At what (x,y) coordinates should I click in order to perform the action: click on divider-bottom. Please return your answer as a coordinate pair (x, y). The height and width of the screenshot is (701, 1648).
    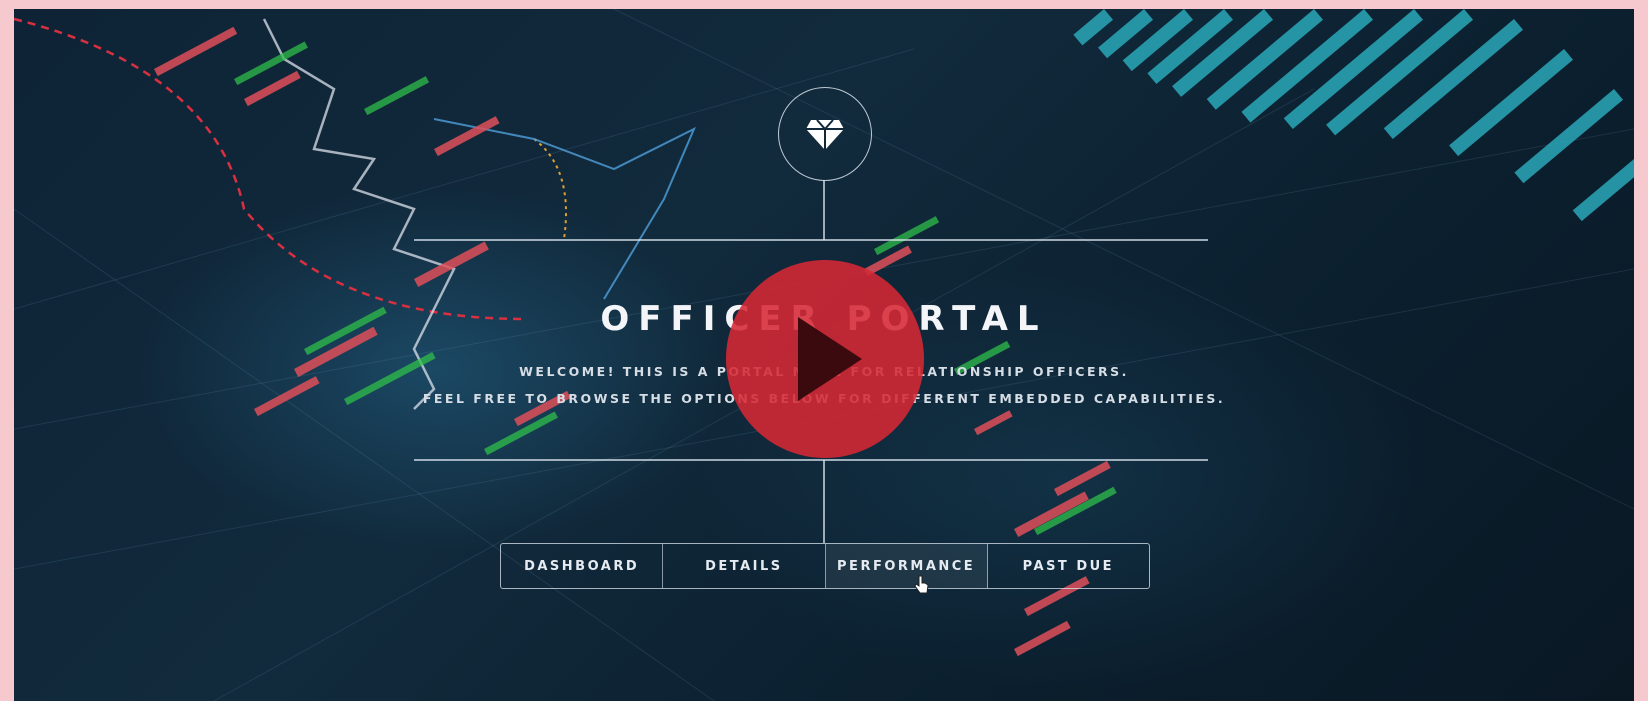
    Looking at the image, I should click on (811, 460).